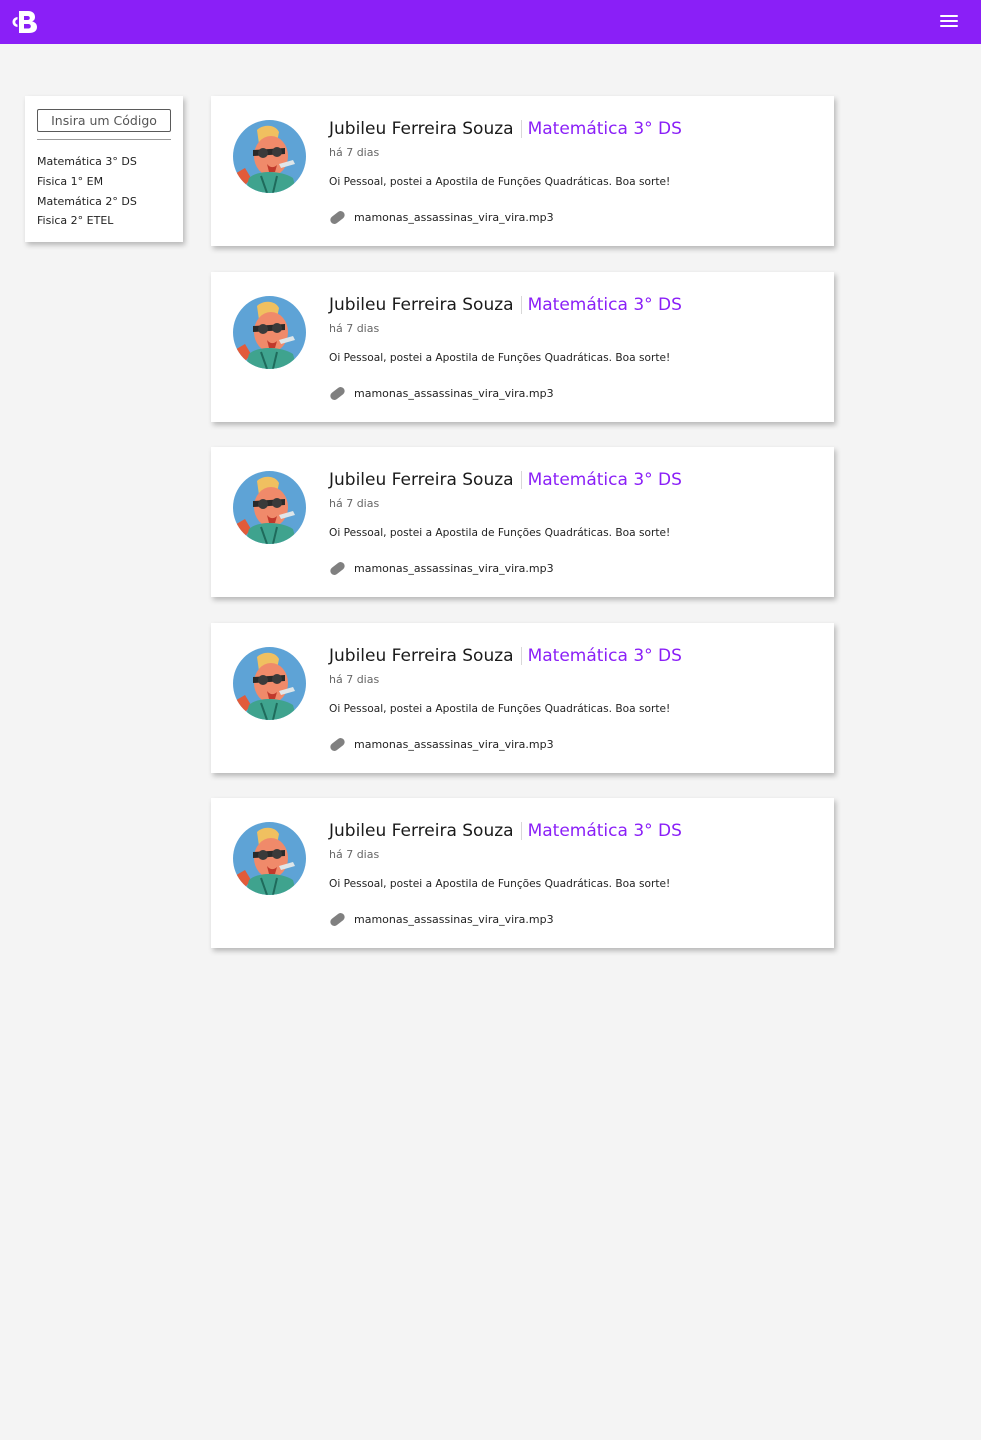 This screenshot has width=981, height=1440. Describe the element at coordinates (87, 182) in the screenshot. I see `sidebar-item-fisica-1-em: Fisica 1° EM` at that location.